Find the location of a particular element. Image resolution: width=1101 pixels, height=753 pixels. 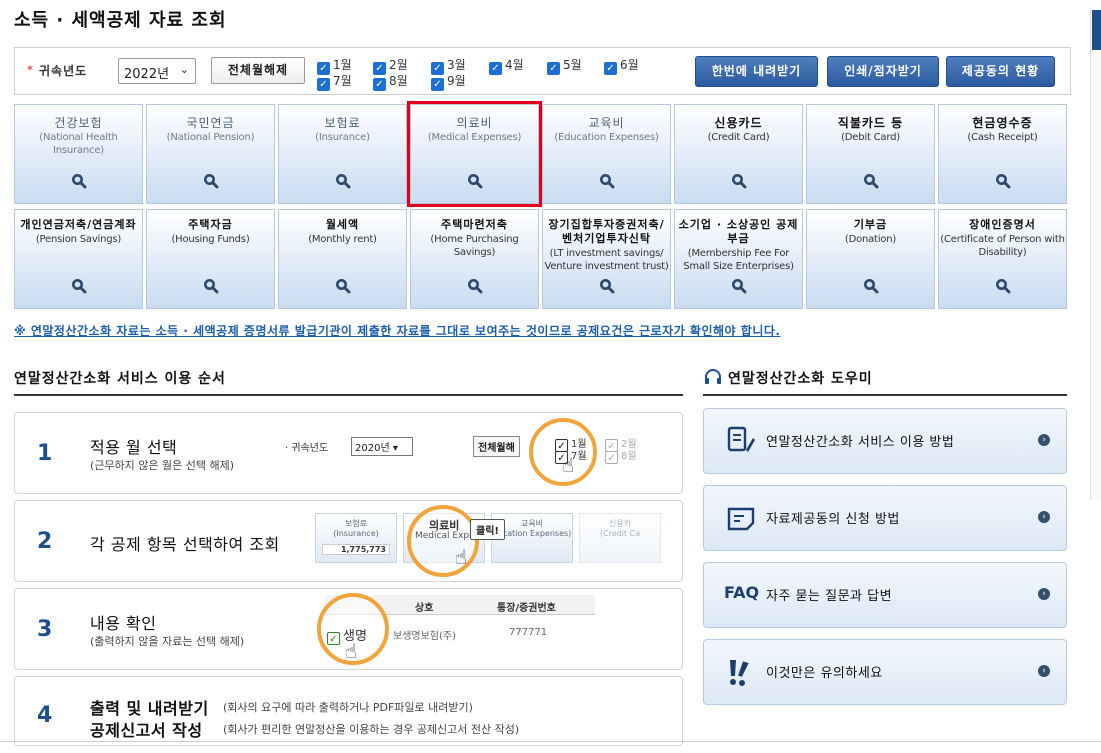

category-label: 현금영수증 is located at coordinates (1002, 123).